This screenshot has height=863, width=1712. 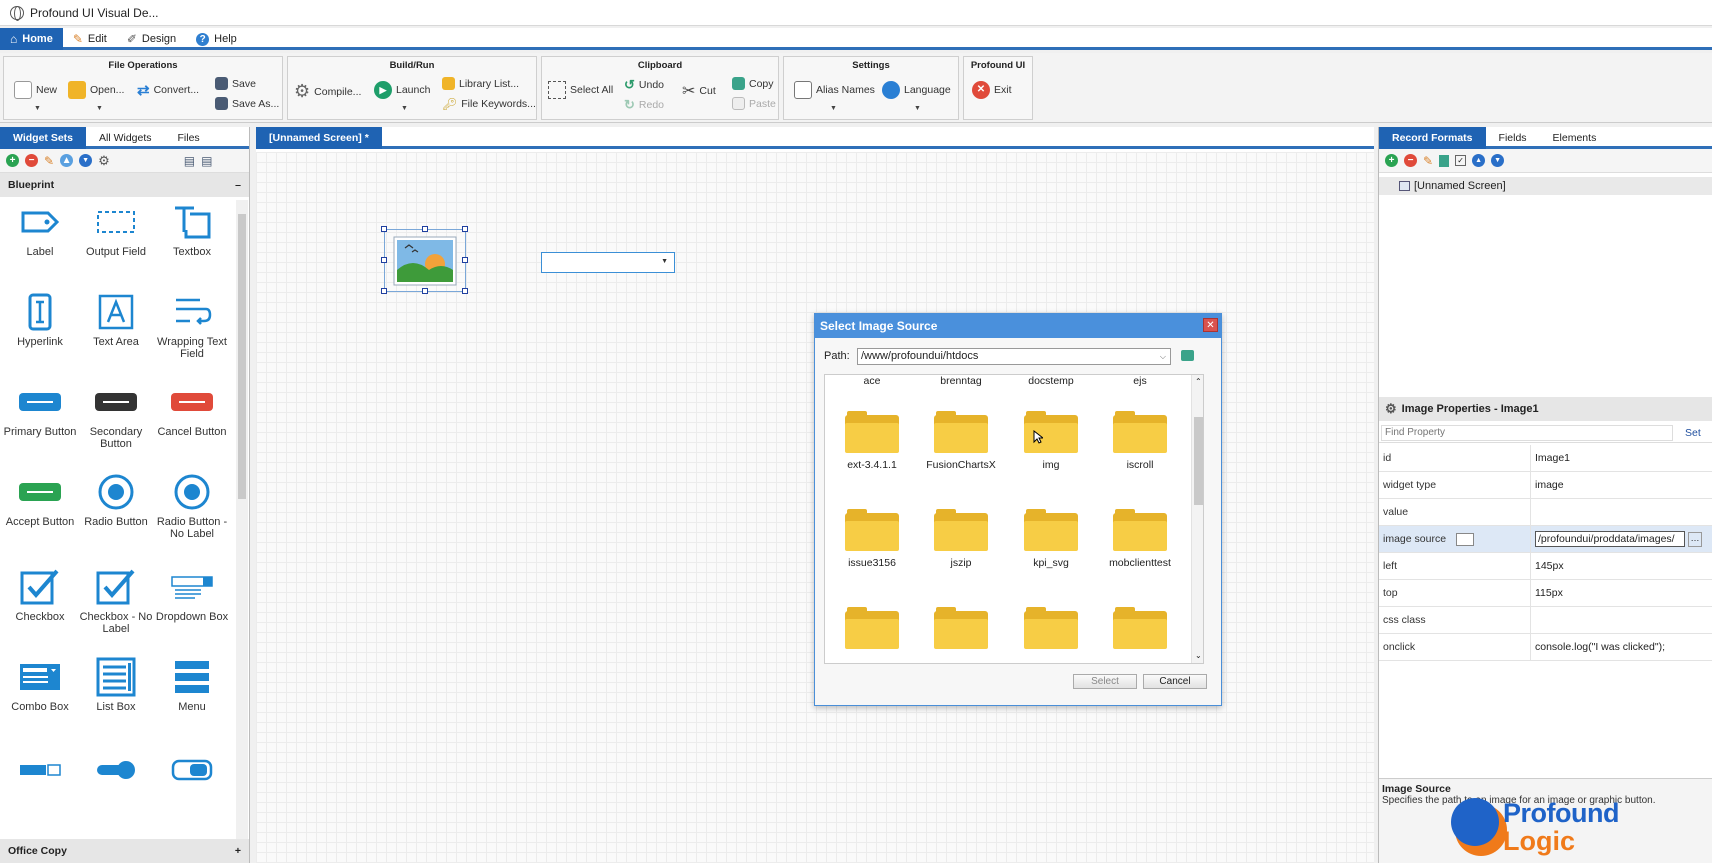 What do you see at coordinates (40, 319) in the screenshot?
I see `widget-hyperlink: Hyperlink` at bounding box center [40, 319].